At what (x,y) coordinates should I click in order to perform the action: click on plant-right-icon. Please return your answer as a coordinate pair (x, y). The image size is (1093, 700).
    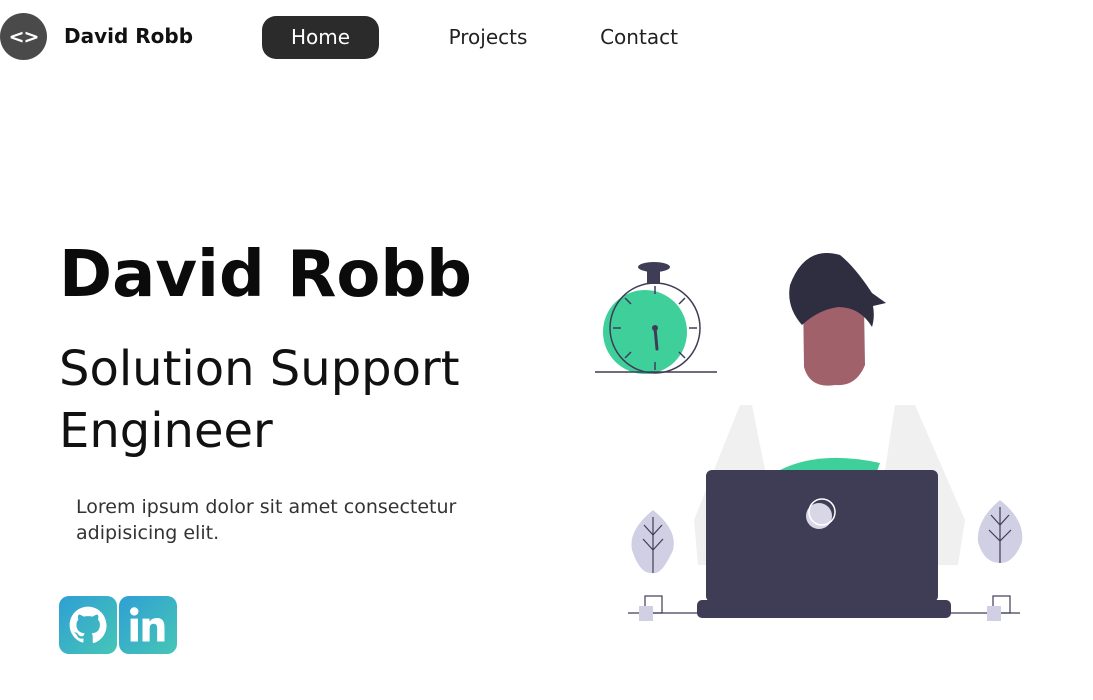
    Looking at the image, I should click on (1000, 531).